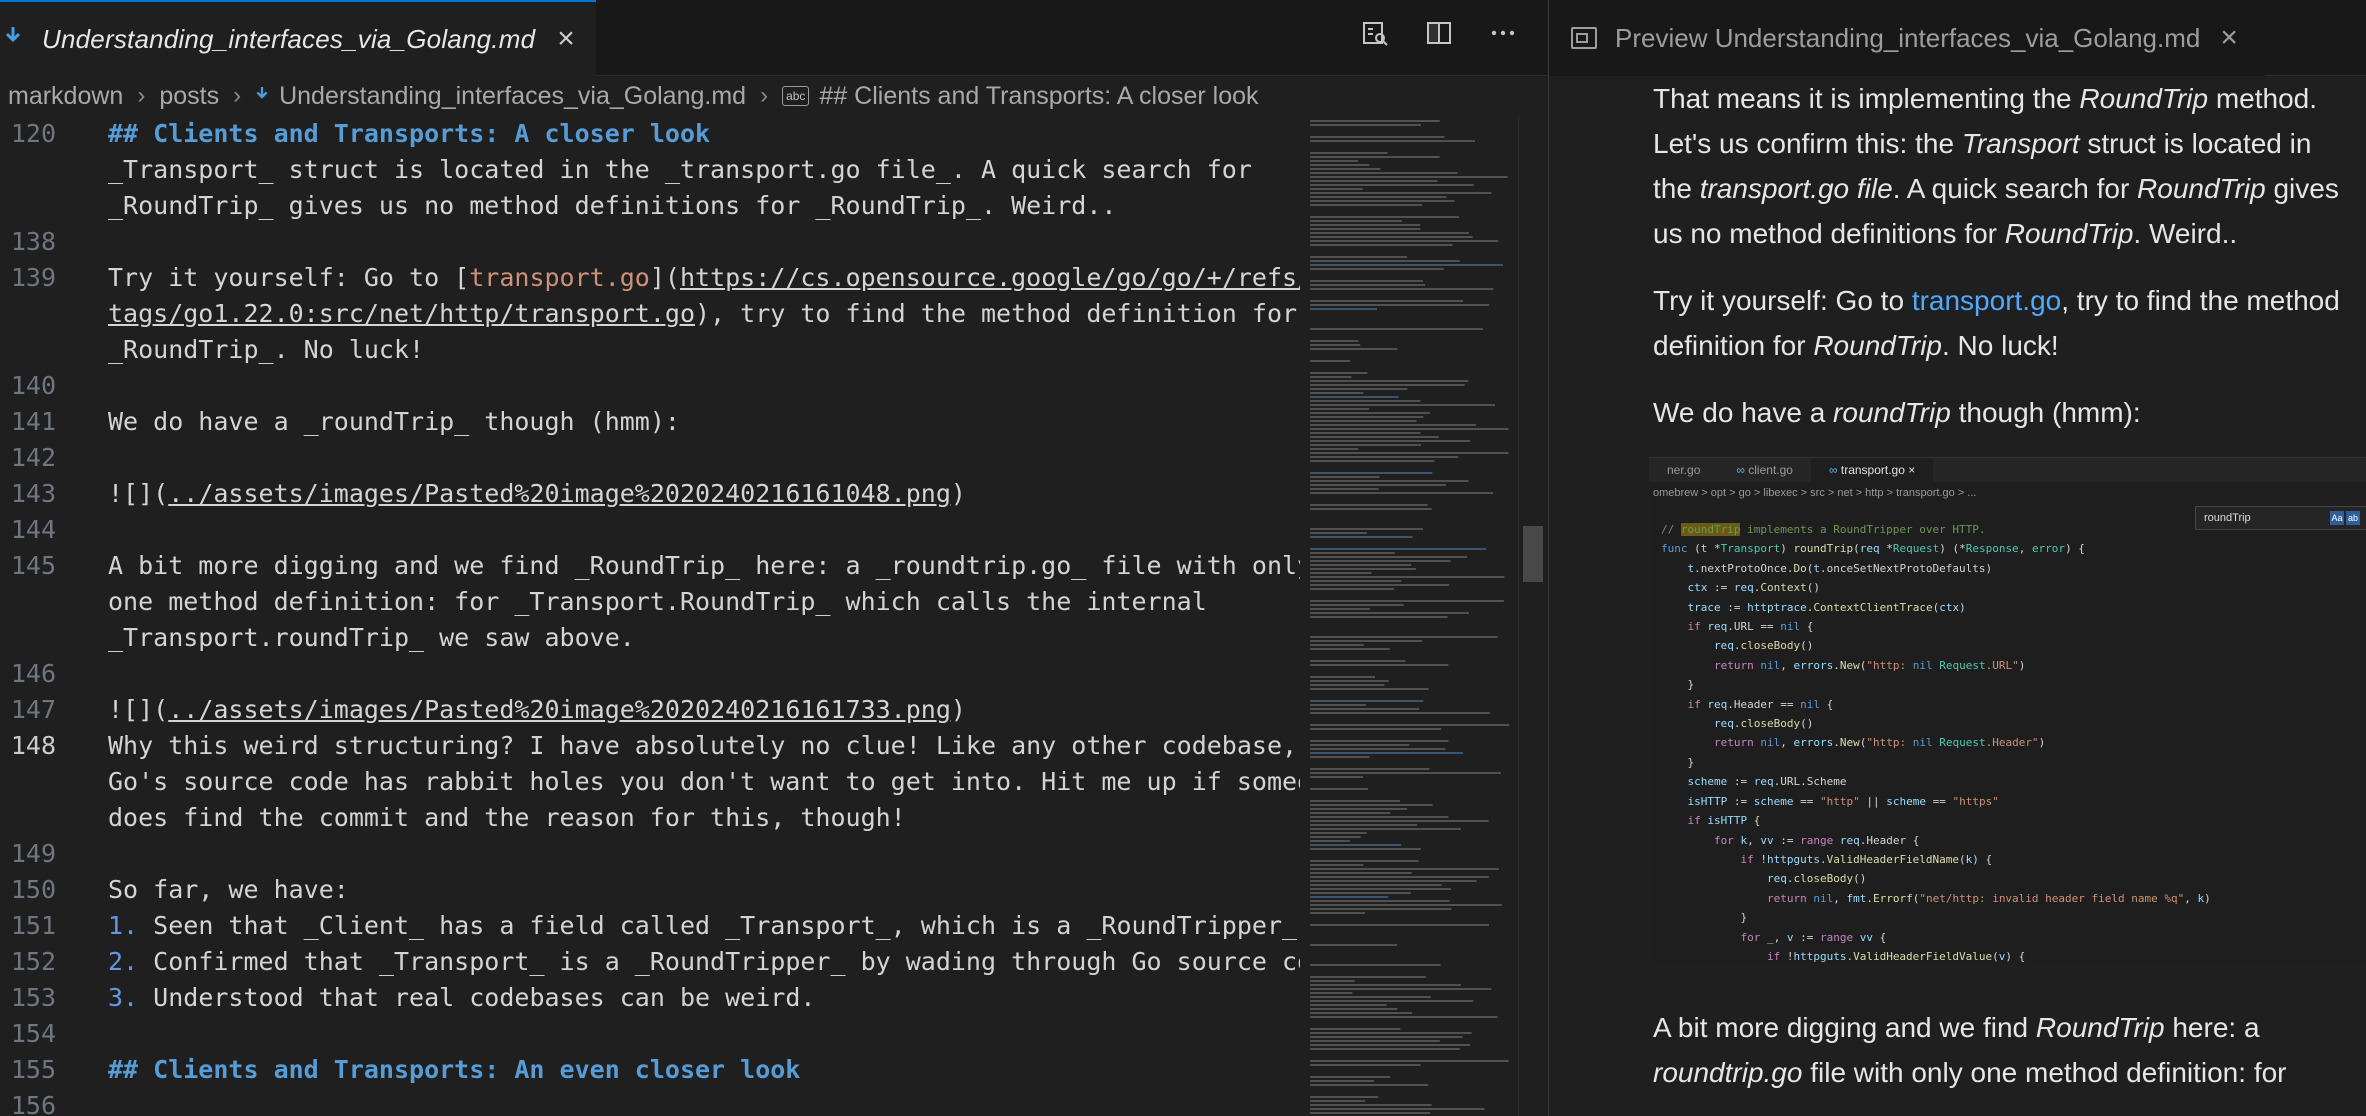 The image size is (2366, 1116). What do you see at coordinates (33, 565) in the screenshot?
I see `line-number: 145` at bounding box center [33, 565].